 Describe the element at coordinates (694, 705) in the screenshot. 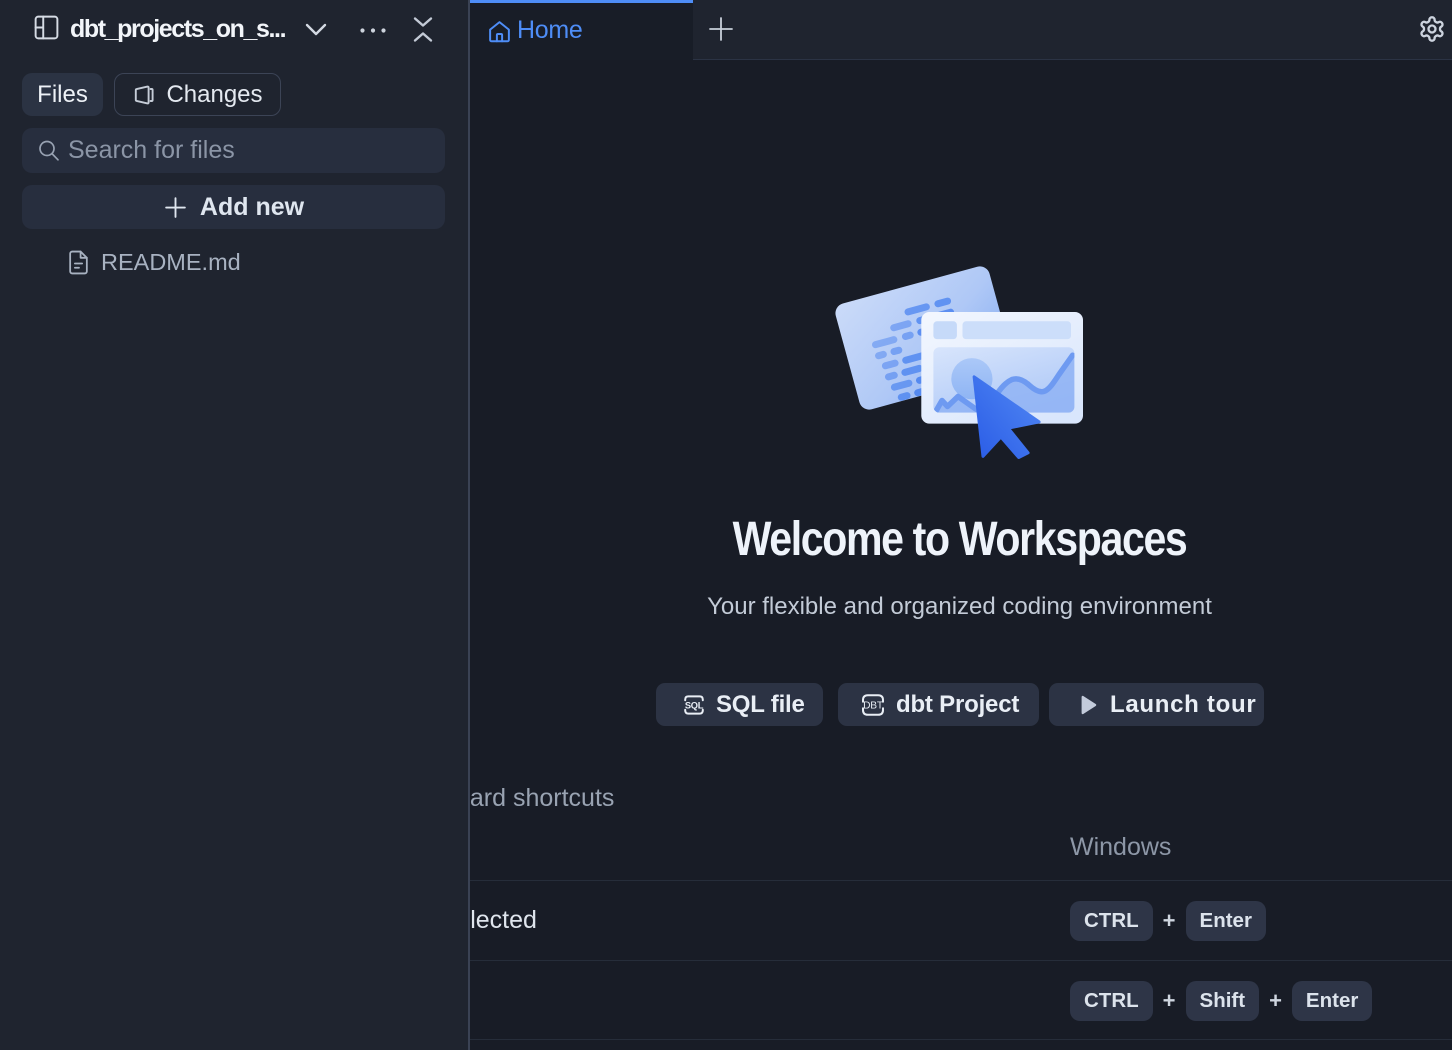

I see `svg-text: SQL` at that location.